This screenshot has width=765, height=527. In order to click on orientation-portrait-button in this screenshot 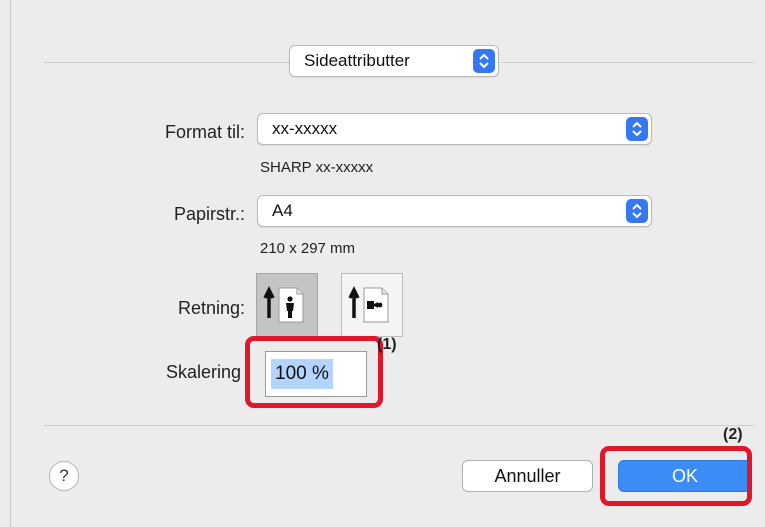, I will do `click(287, 305)`.